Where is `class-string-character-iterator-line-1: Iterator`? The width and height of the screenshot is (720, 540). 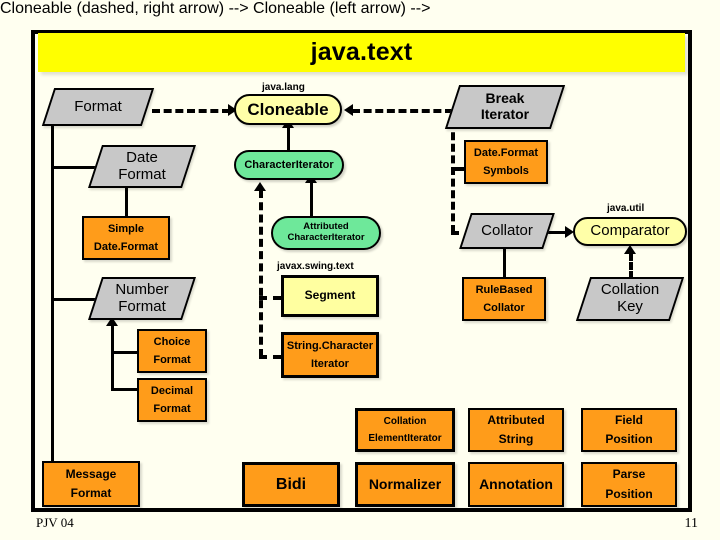 class-string-character-iterator-line-1: Iterator is located at coordinates (330, 364).